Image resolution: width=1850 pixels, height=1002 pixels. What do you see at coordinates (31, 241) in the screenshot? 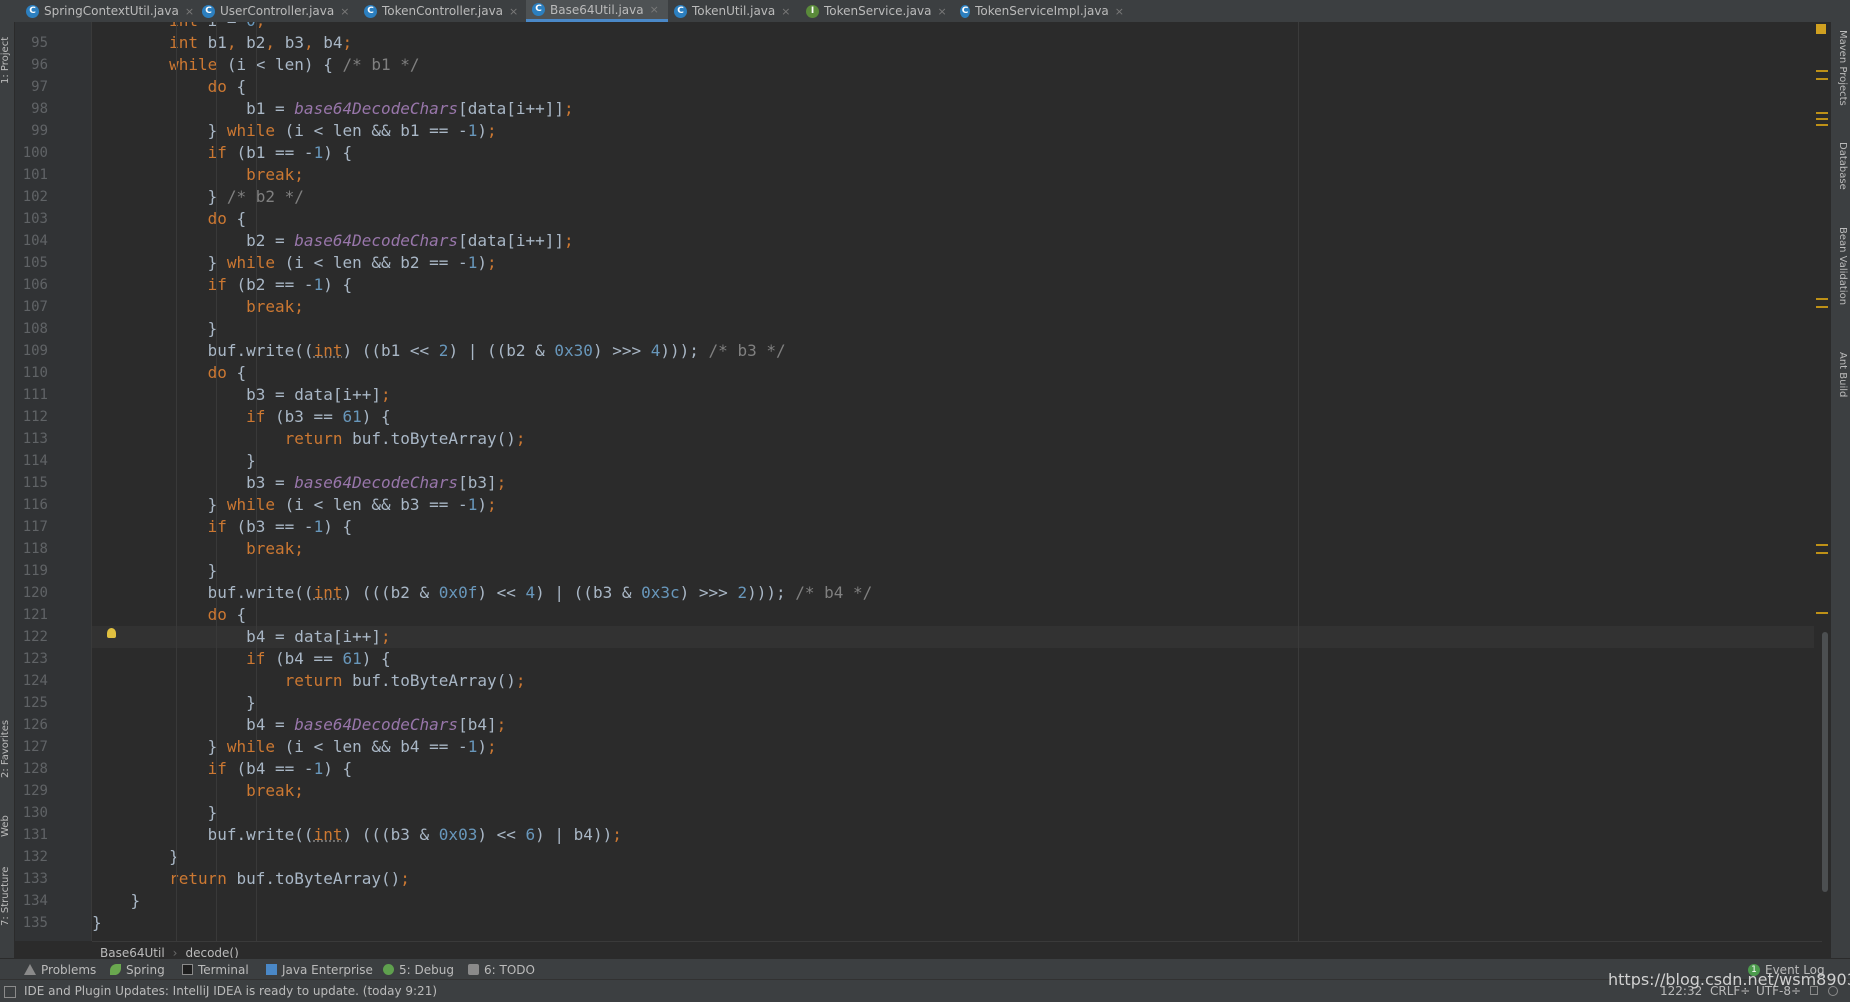
I see `line-number: 104` at bounding box center [31, 241].